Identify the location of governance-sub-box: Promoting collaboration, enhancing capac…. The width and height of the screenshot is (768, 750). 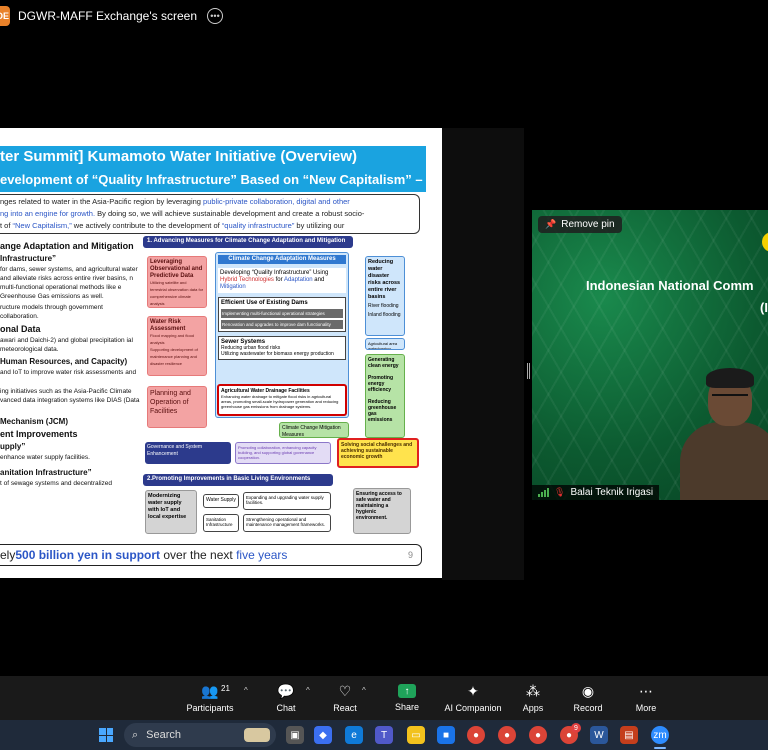
(283, 453).